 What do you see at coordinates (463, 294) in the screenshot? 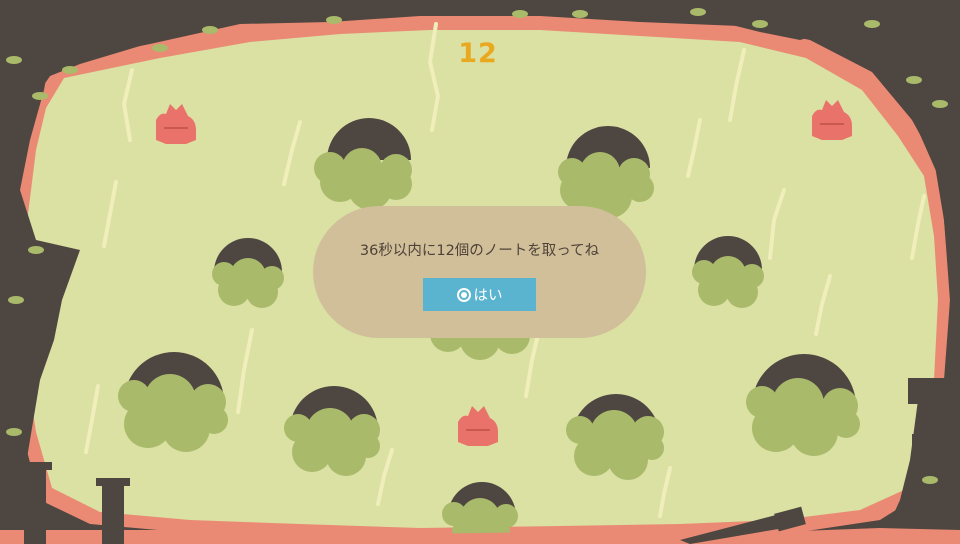
I see `circle-button-icon` at bounding box center [463, 294].